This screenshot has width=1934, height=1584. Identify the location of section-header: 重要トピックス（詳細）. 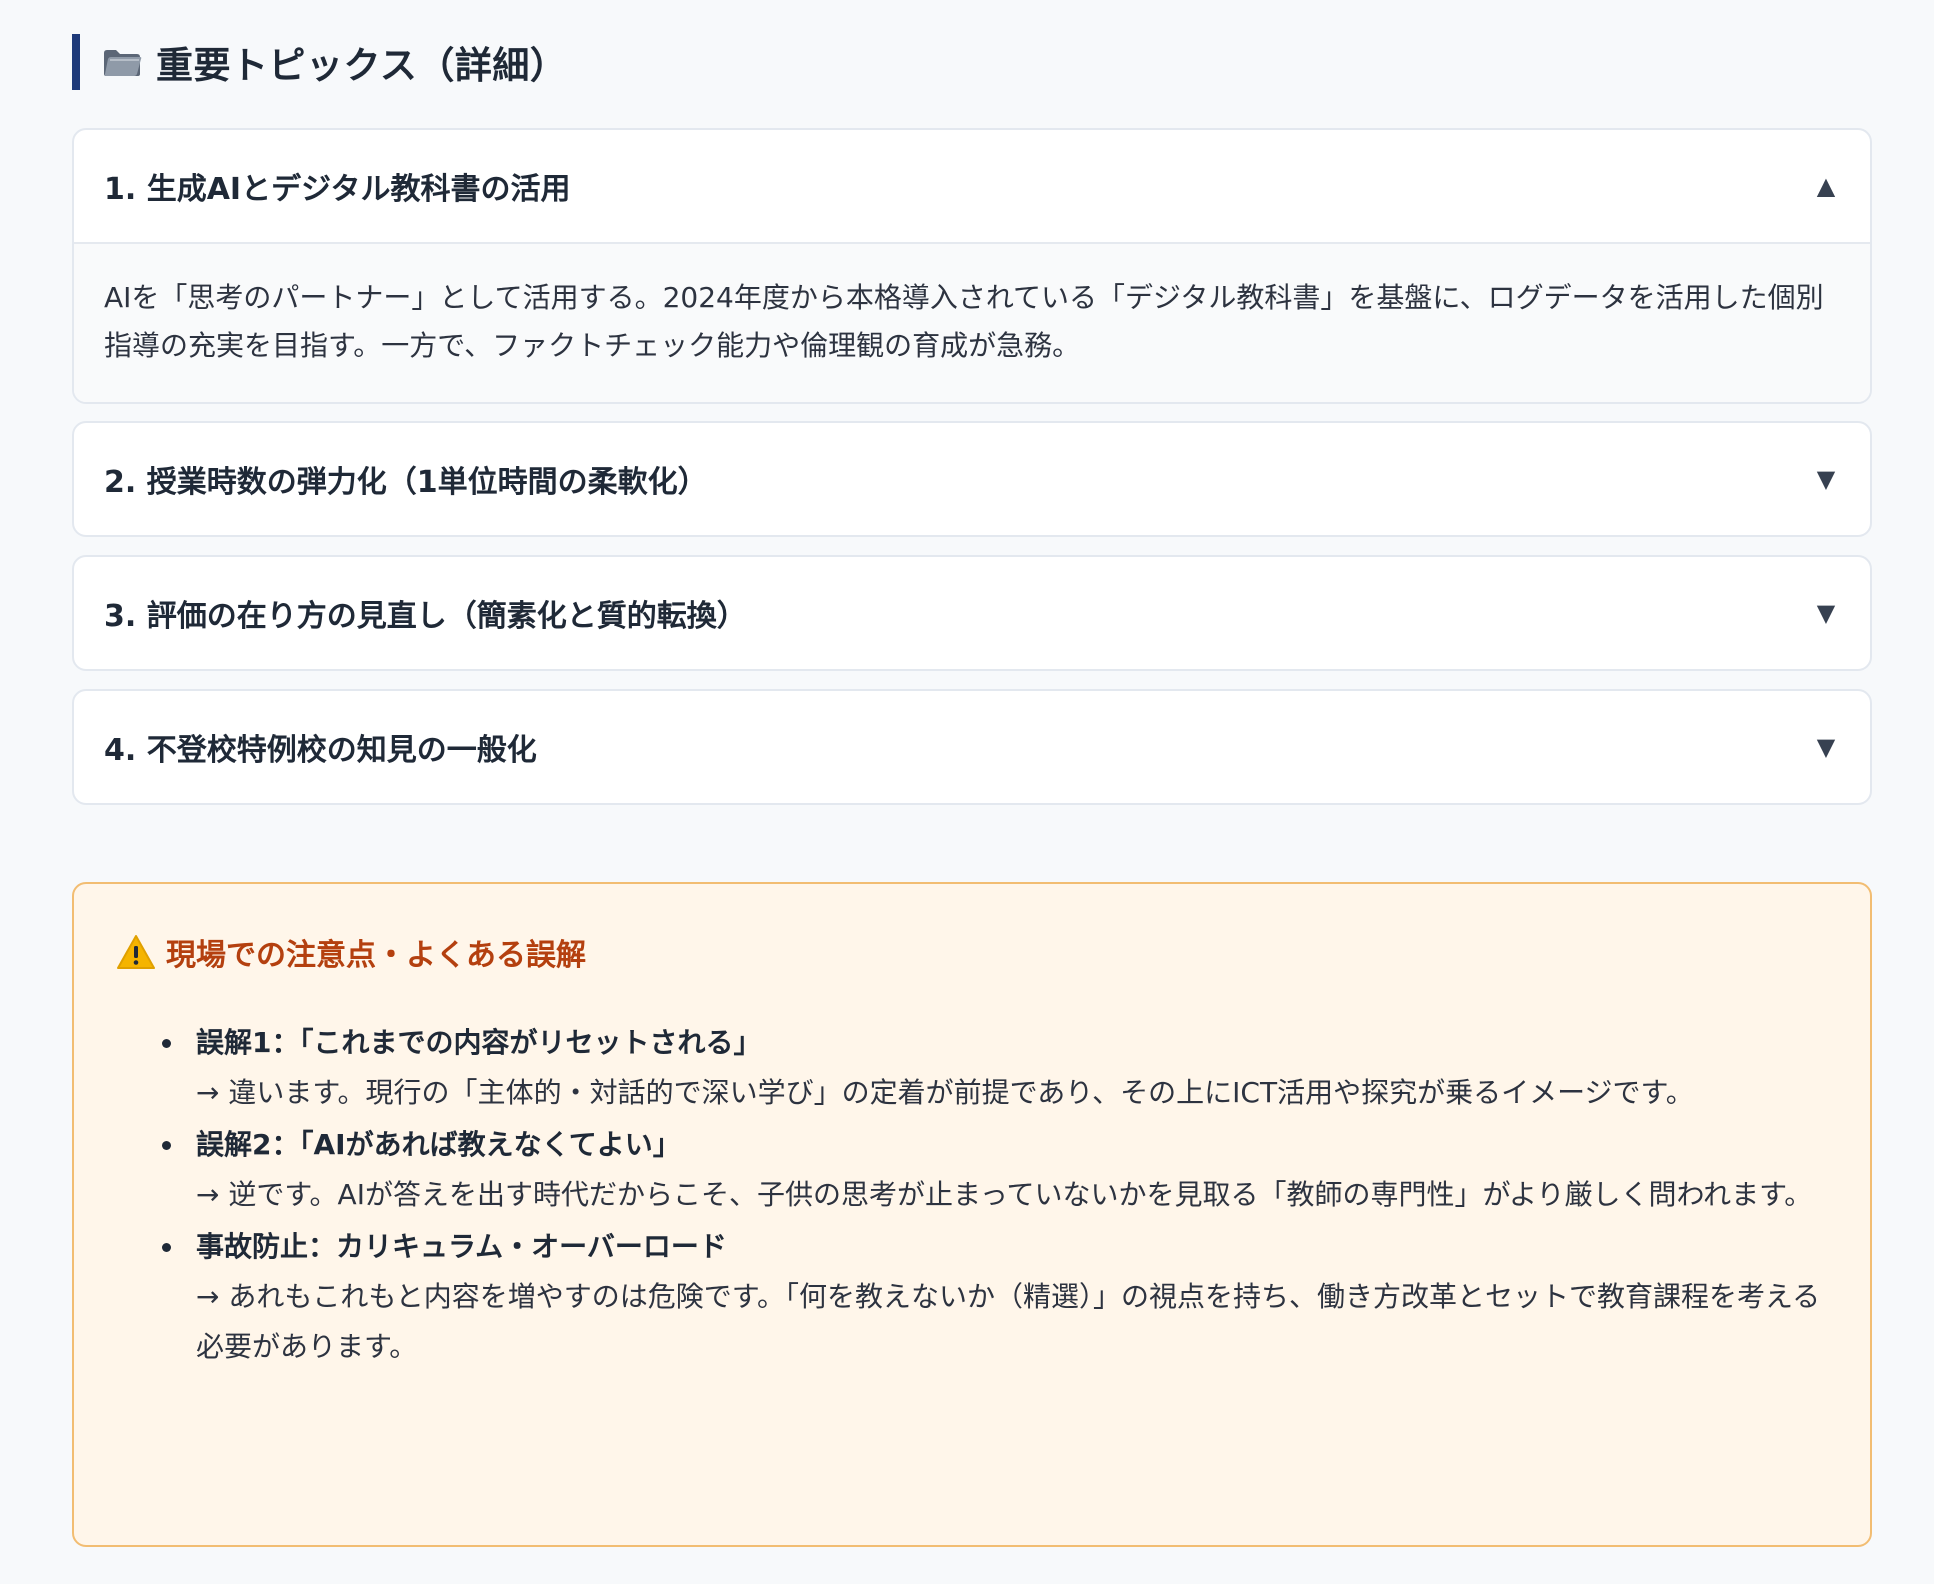
(319, 62).